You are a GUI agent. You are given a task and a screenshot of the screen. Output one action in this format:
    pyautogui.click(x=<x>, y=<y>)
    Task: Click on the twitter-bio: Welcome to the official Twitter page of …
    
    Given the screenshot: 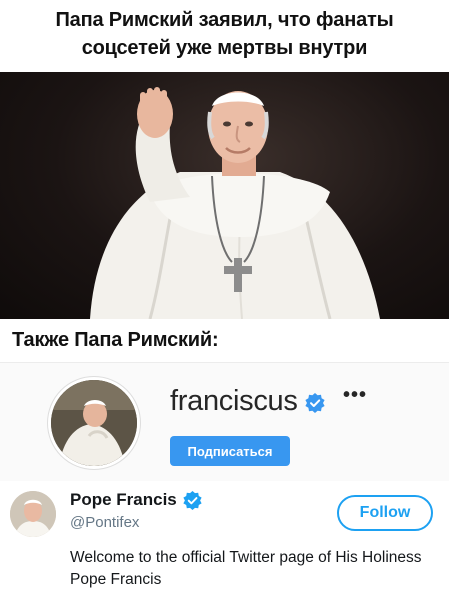 What is the action you would take?
    pyautogui.click(x=246, y=568)
    